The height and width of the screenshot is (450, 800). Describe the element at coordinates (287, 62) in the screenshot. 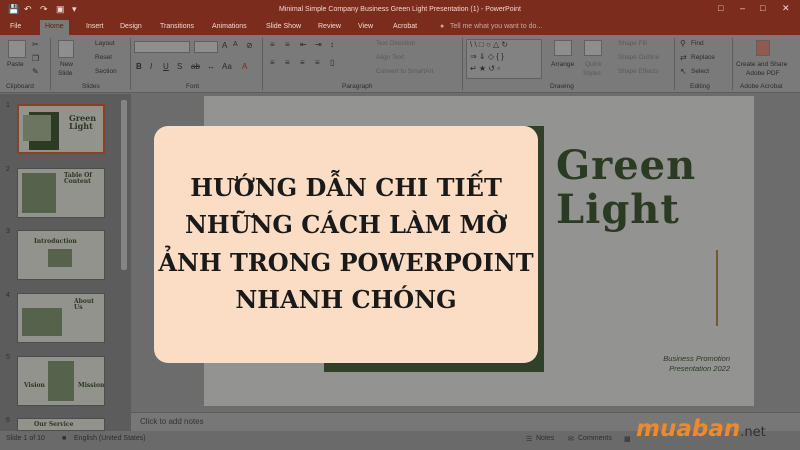

I see `align-center-icon: ≡` at that location.